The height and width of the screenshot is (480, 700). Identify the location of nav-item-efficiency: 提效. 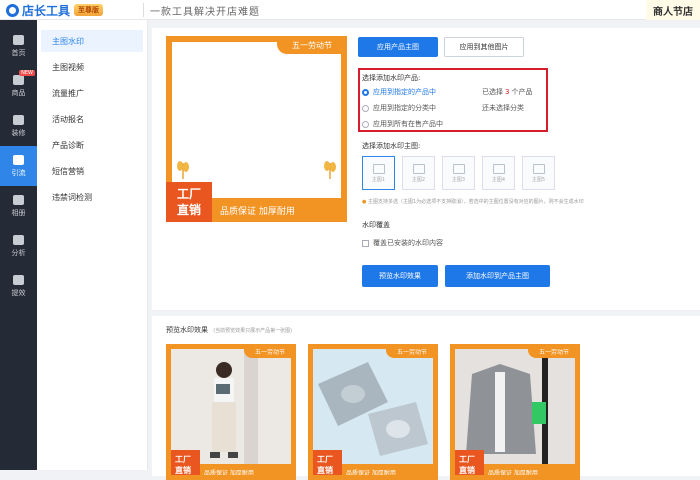
(18, 286).